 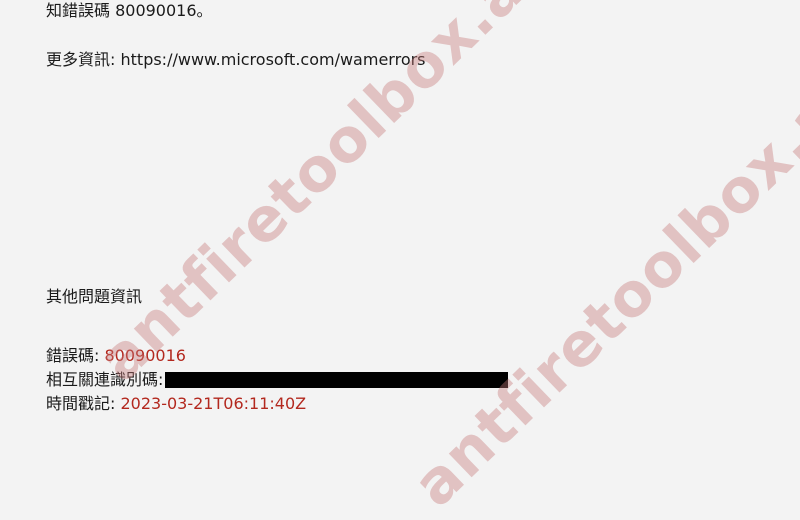 What do you see at coordinates (73, 355) in the screenshot?
I see `error-code-label: 錯誤碼:` at bounding box center [73, 355].